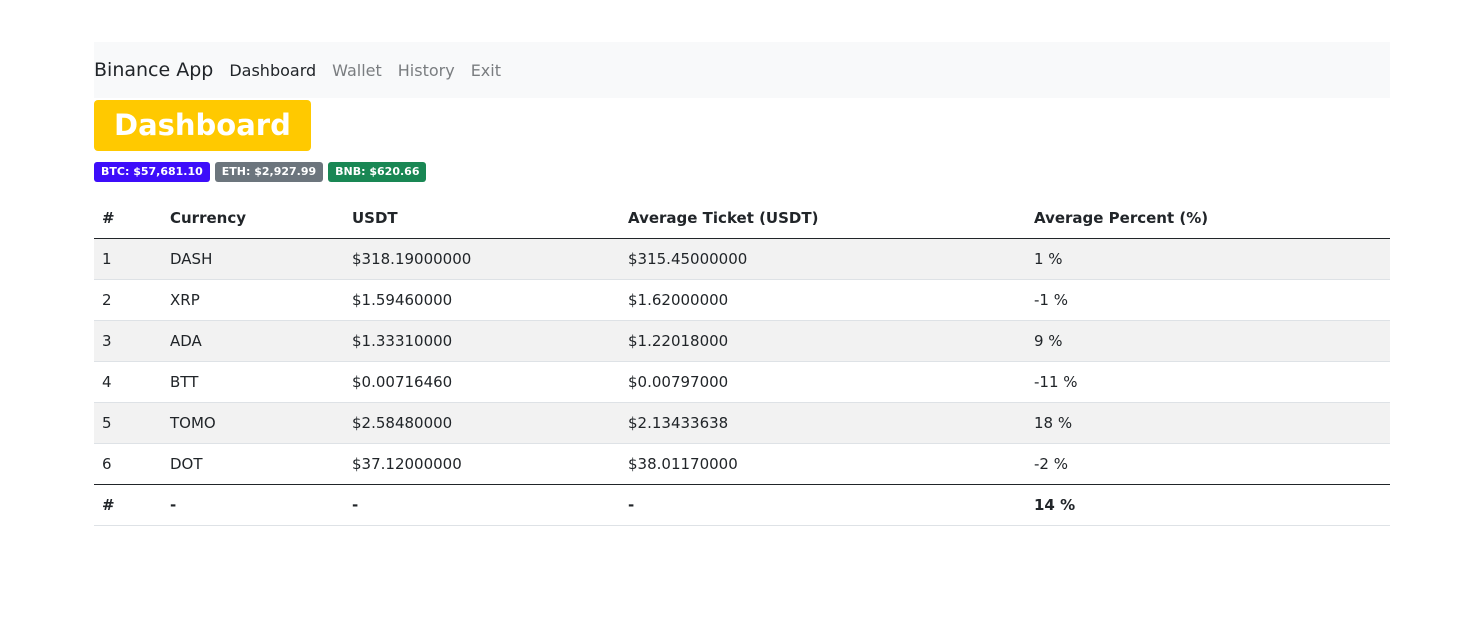  I want to click on cell-average-ticket: $1.22018000, so click(823, 341).